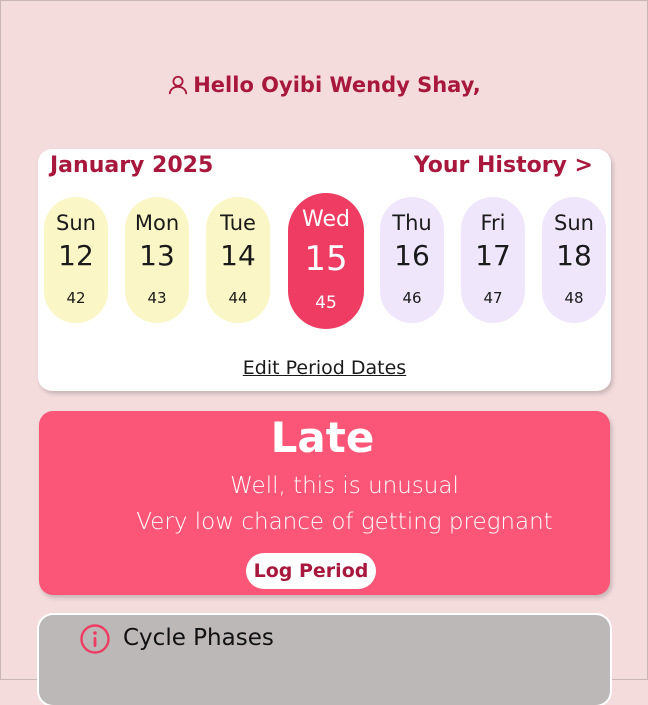 Image resolution: width=648 pixels, height=705 pixels. Describe the element at coordinates (574, 298) in the screenshot. I see `cycle-day: 48` at that location.